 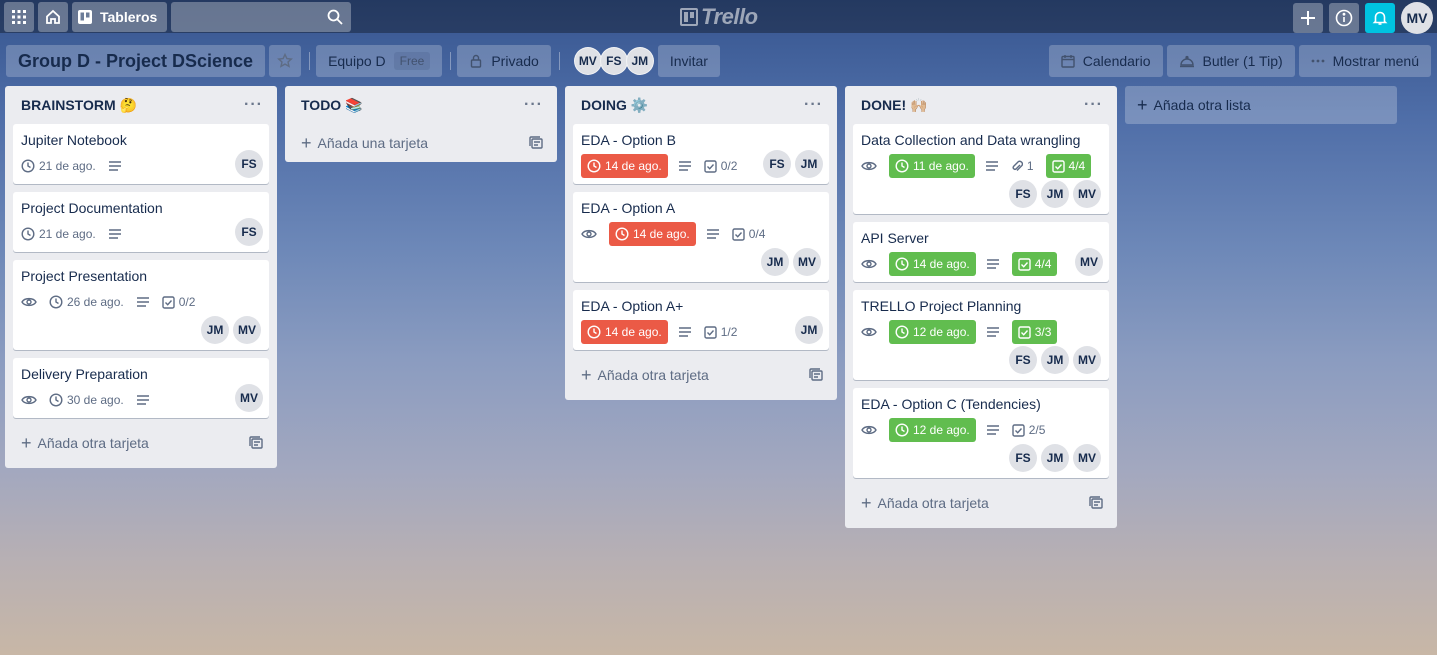 I want to click on checklist-complete-badge: 3/3, so click(x=1034, y=332).